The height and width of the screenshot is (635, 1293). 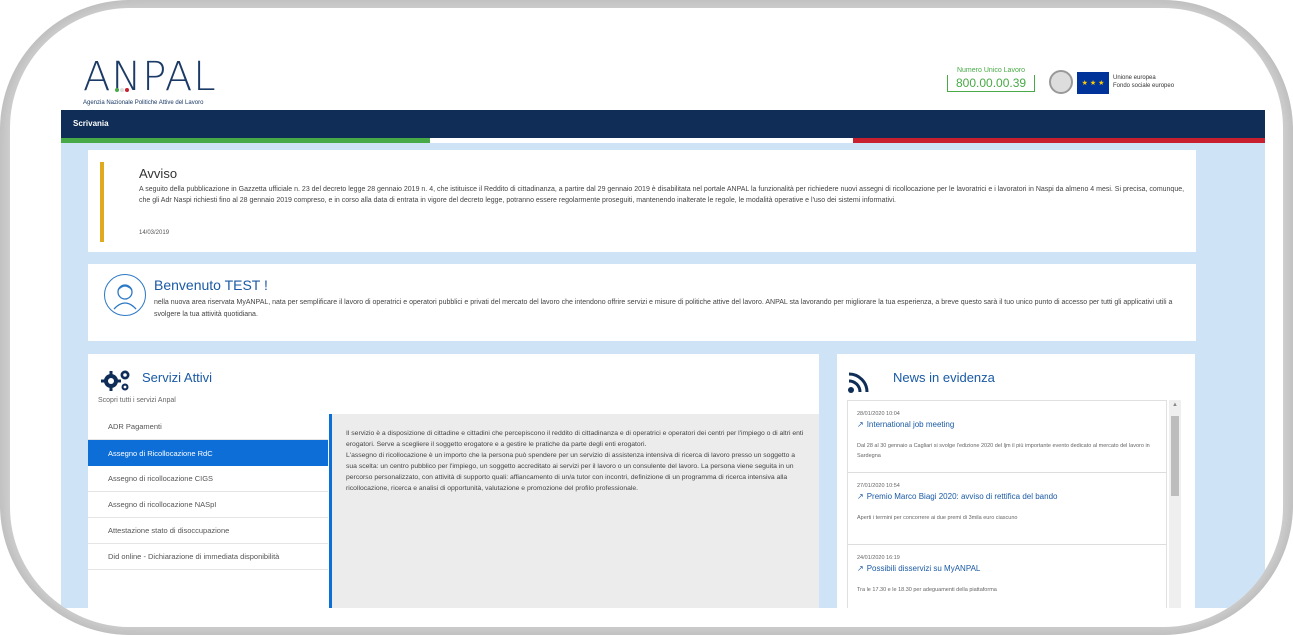 I want to click on tricolor-green, so click(x=245, y=140).